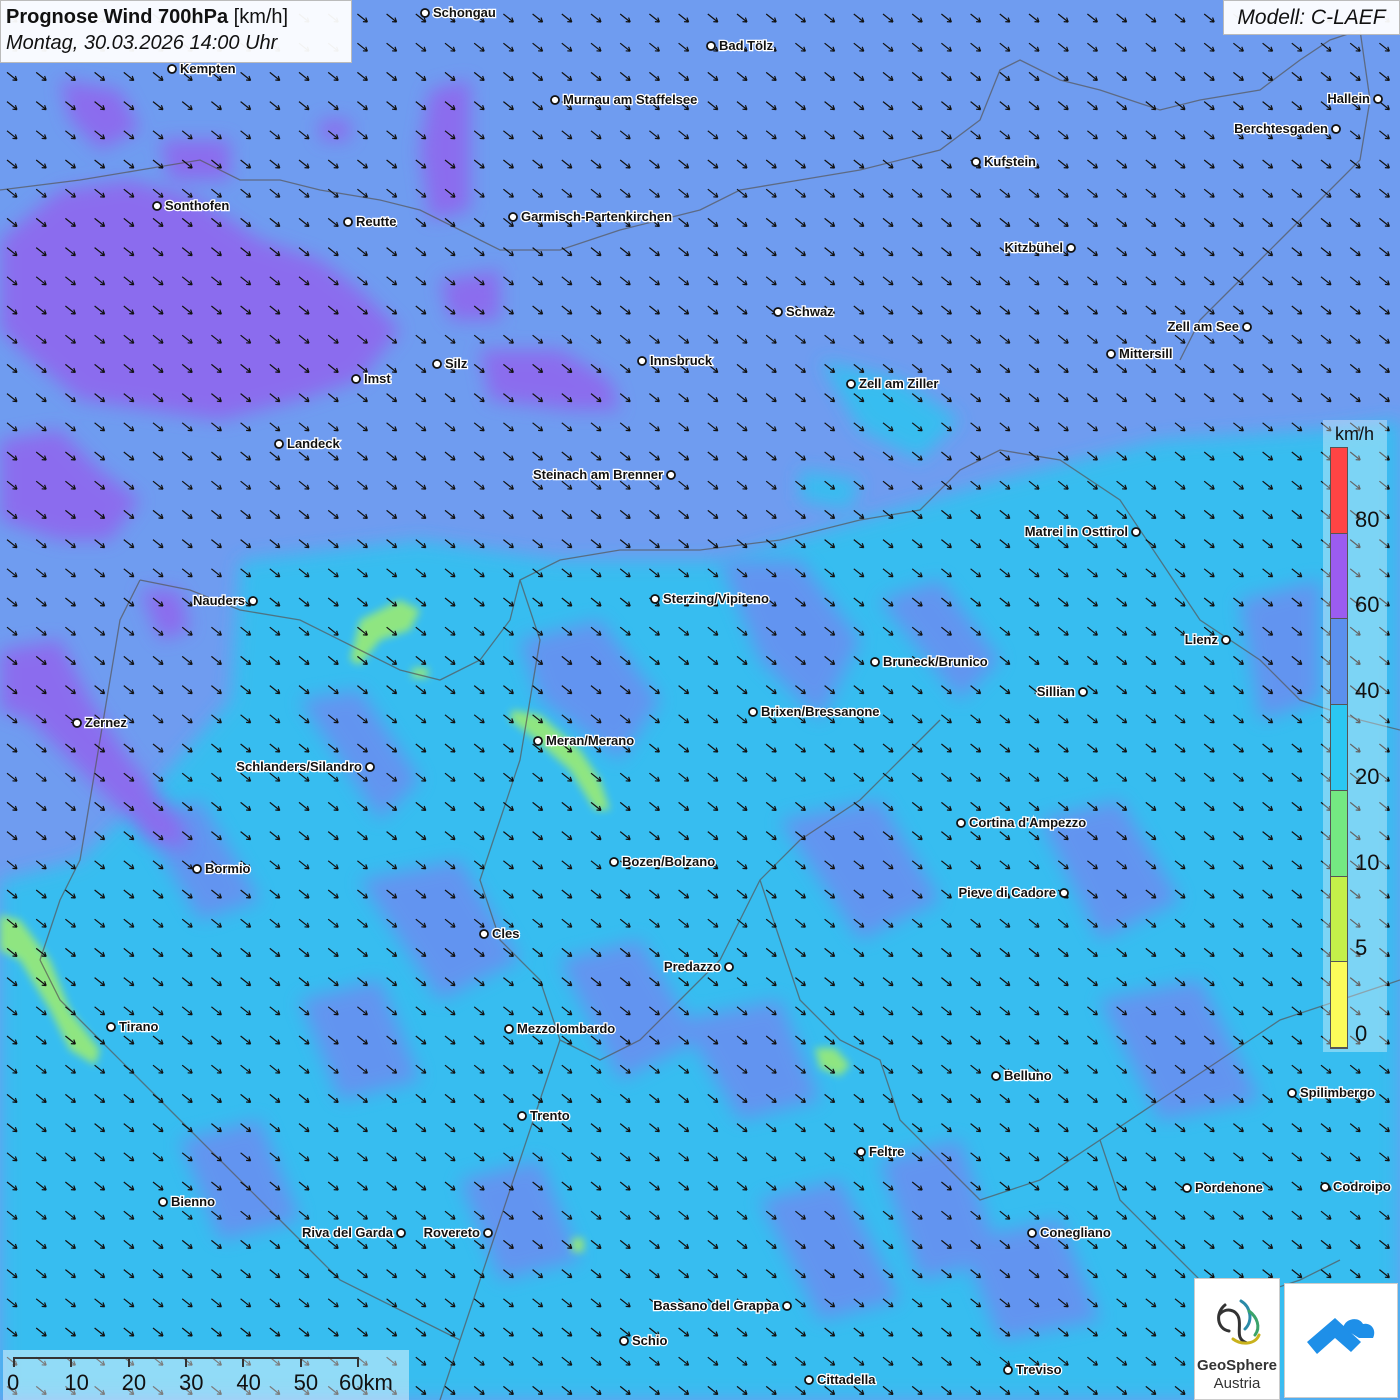 The image size is (1400, 1400). What do you see at coordinates (1367, 519) in the screenshot?
I see `legend-tick-label: 80` at bounding box center [1367, 519].